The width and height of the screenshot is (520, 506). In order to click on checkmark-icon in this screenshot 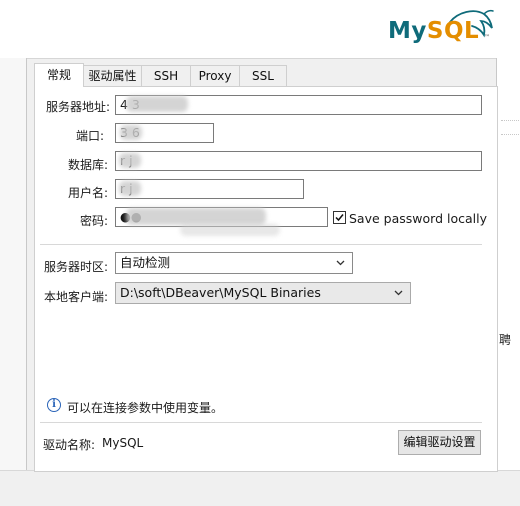, I will do `click(339, 218)`.